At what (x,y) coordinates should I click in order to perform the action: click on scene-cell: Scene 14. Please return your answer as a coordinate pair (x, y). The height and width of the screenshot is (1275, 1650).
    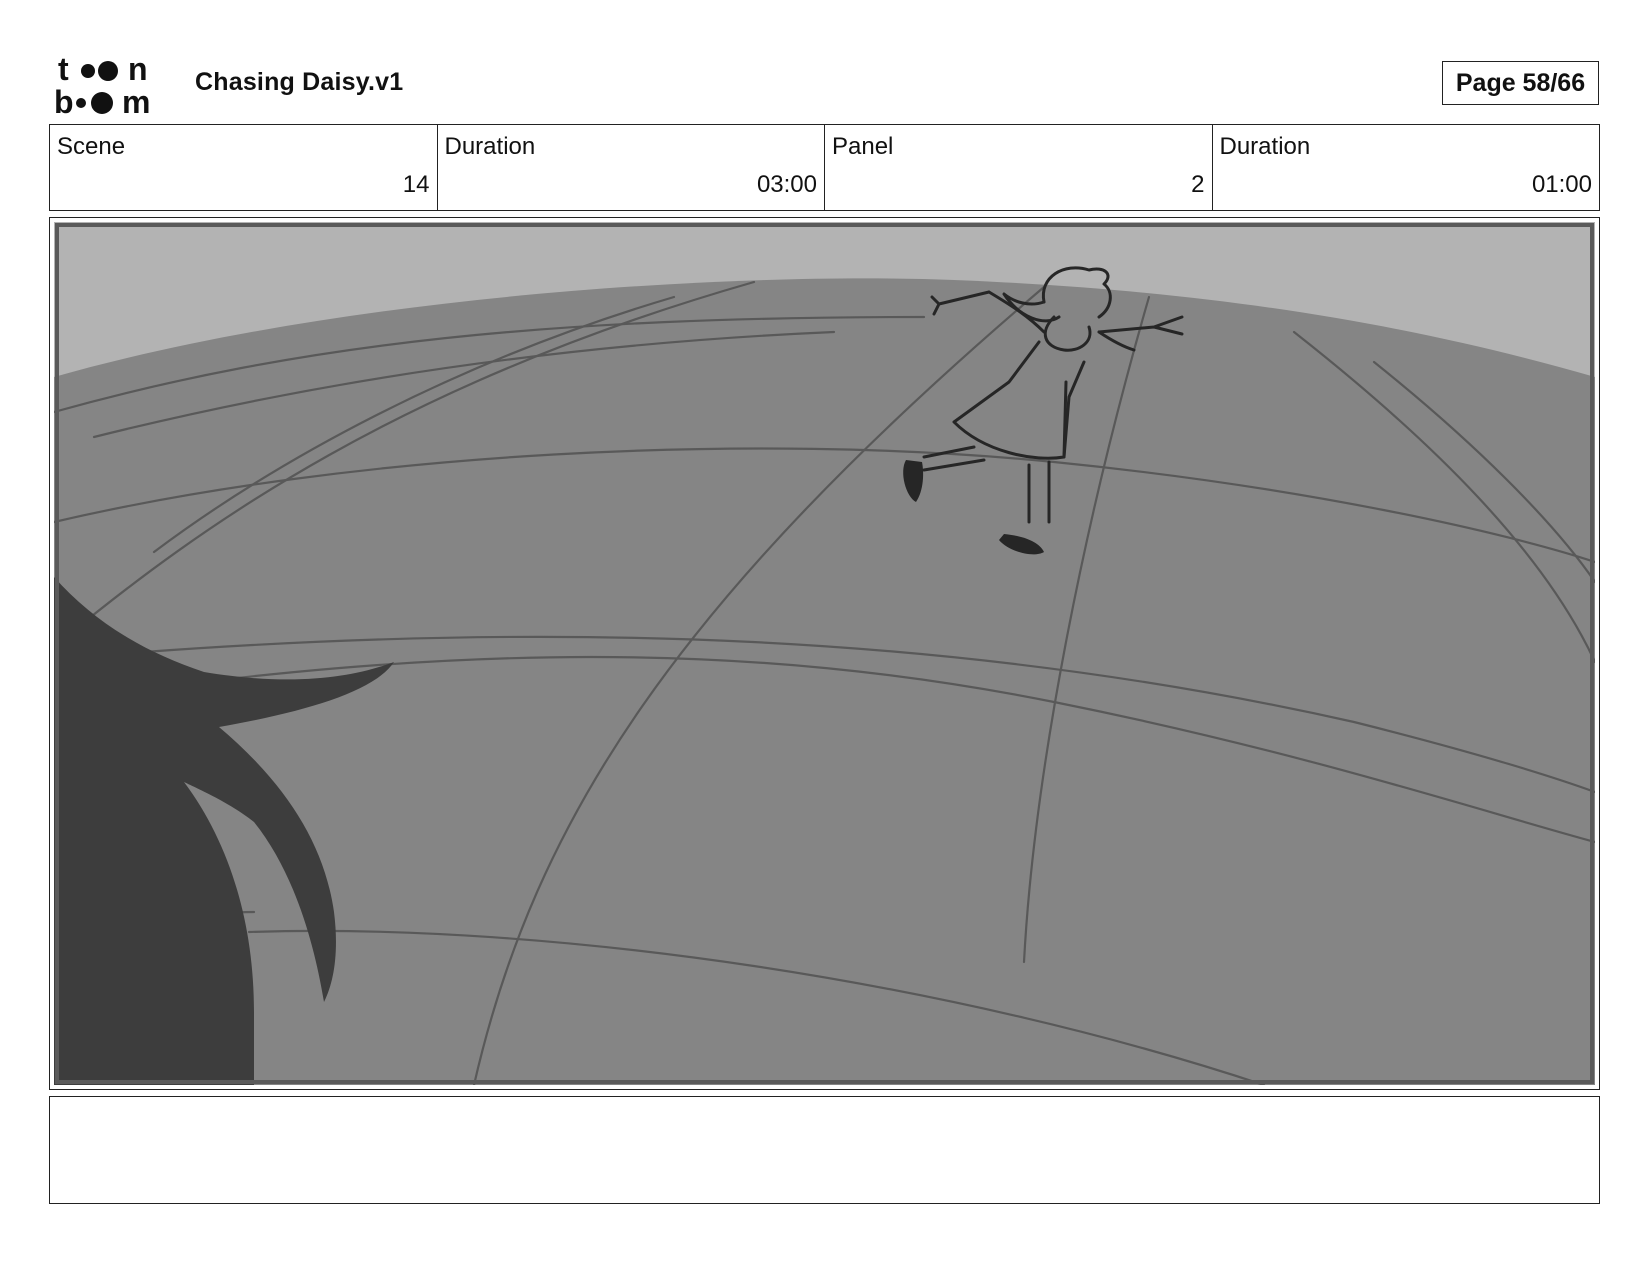
    Looking at the image, I should click on (244, 167).